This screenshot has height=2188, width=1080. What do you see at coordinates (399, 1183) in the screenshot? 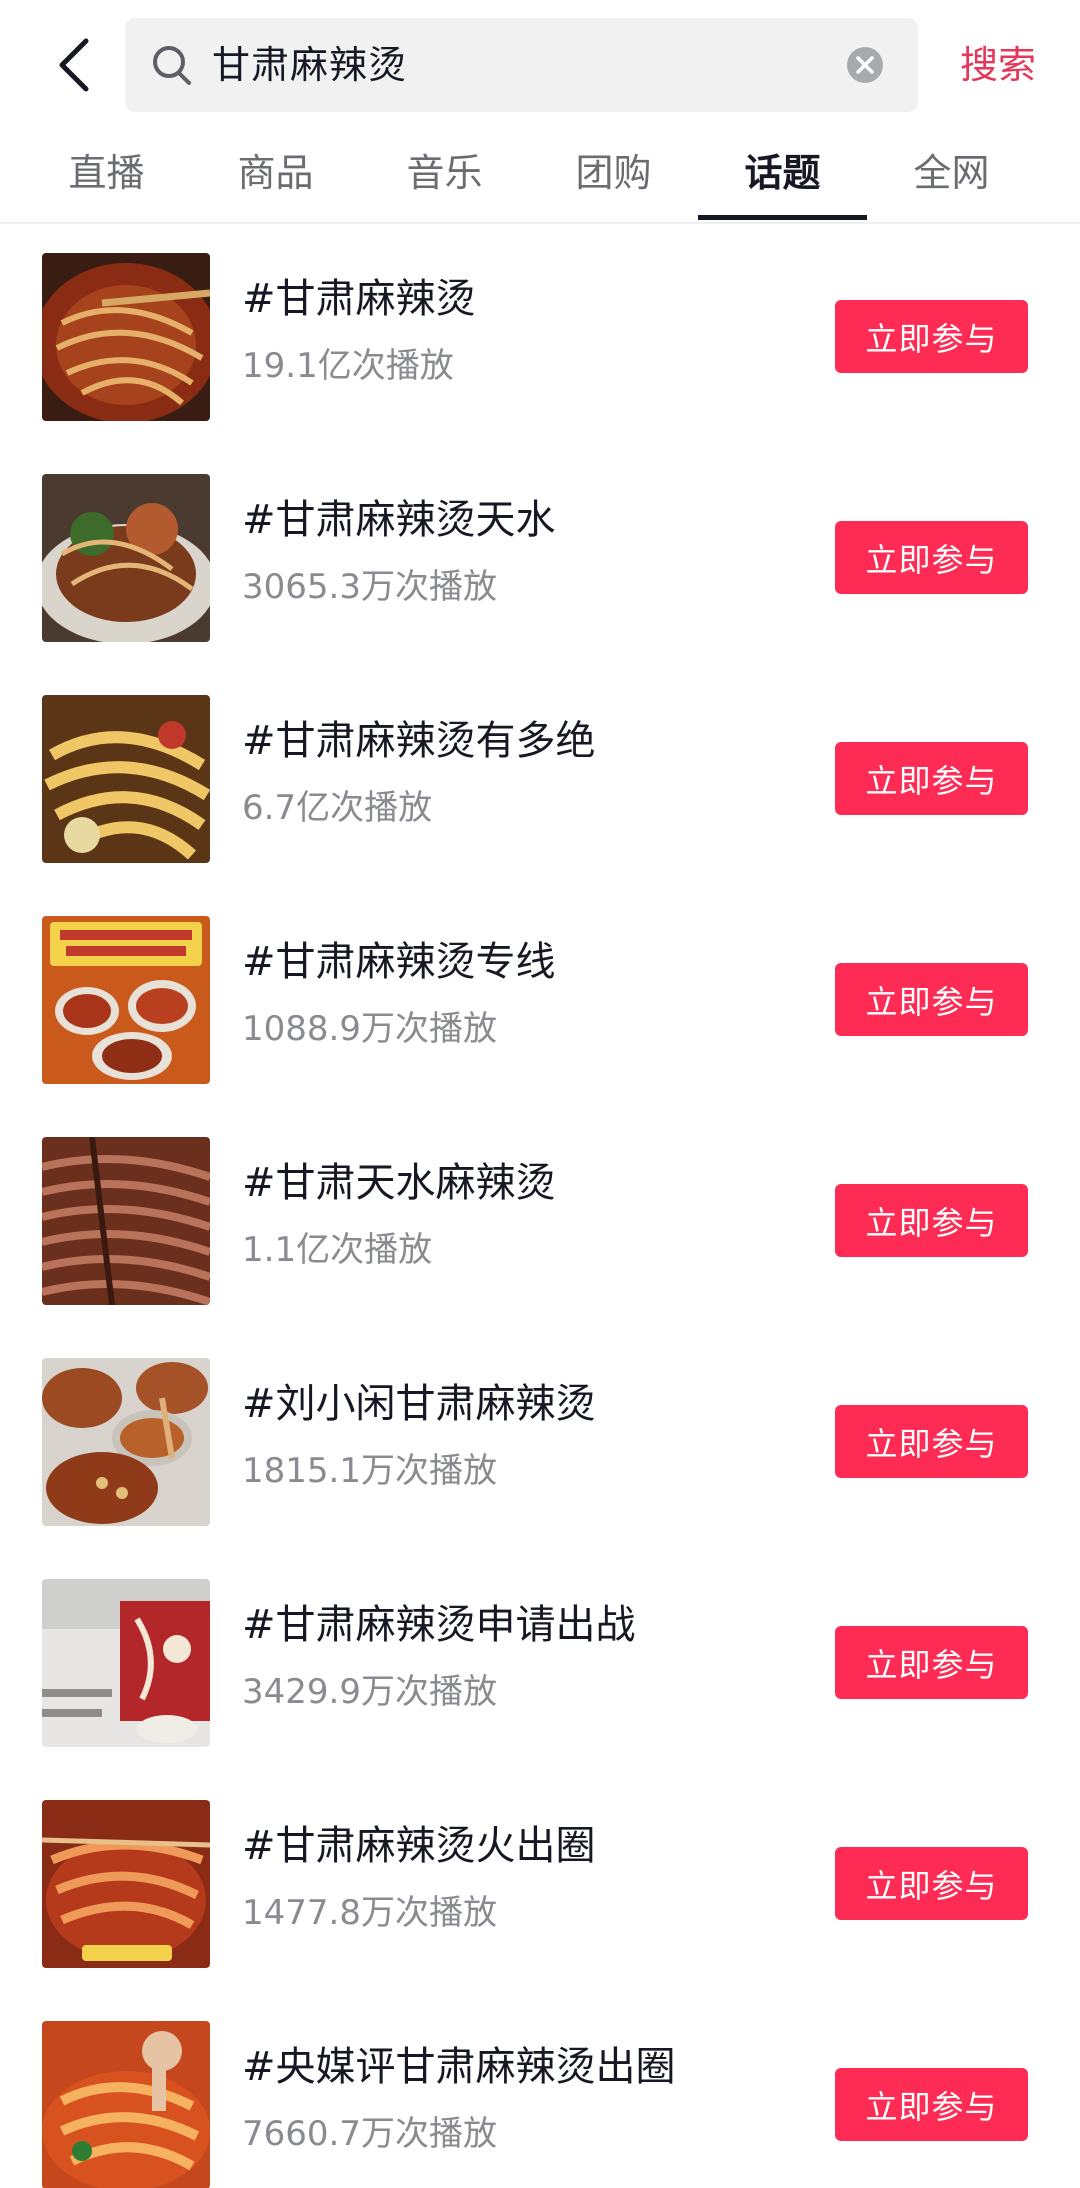
I see `topic-title: #甘肃天水麻辣烫` at bounding box center [399, 1183].